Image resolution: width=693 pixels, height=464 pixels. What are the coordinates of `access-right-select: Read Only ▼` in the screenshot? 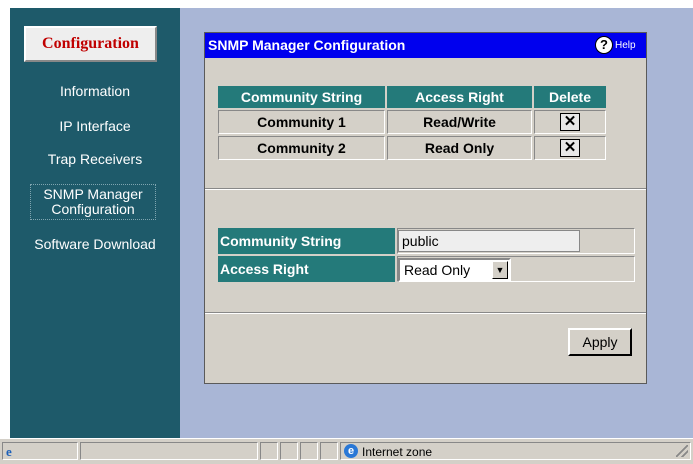 It's located at (454, 270).